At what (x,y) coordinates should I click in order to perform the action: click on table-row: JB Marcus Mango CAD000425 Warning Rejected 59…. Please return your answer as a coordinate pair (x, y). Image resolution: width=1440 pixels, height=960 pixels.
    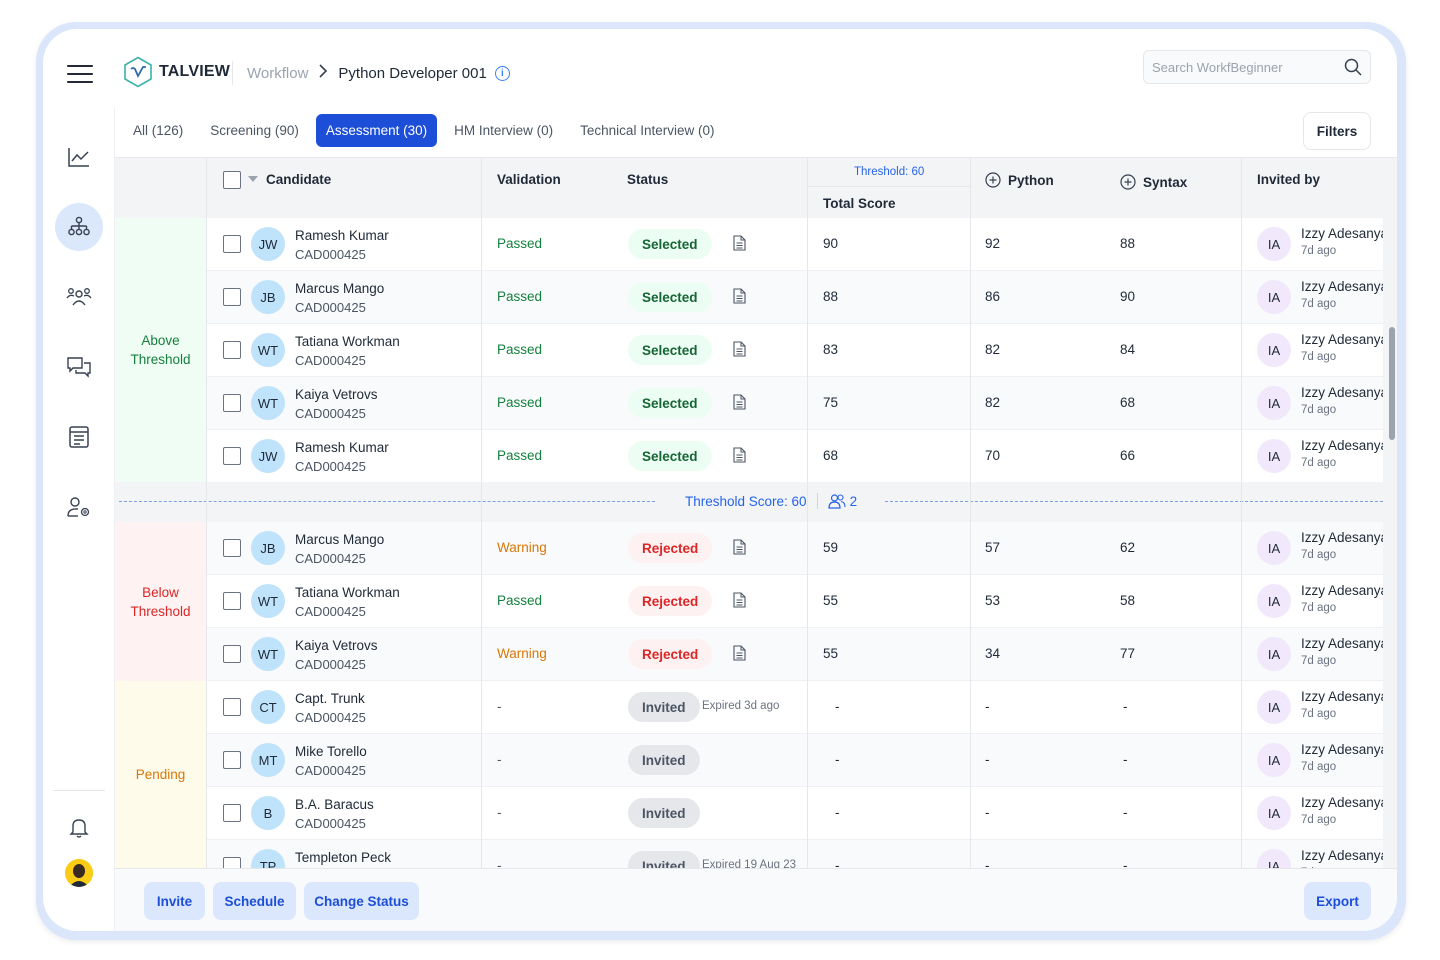
    Looking at the image, I should click on (797, 548).